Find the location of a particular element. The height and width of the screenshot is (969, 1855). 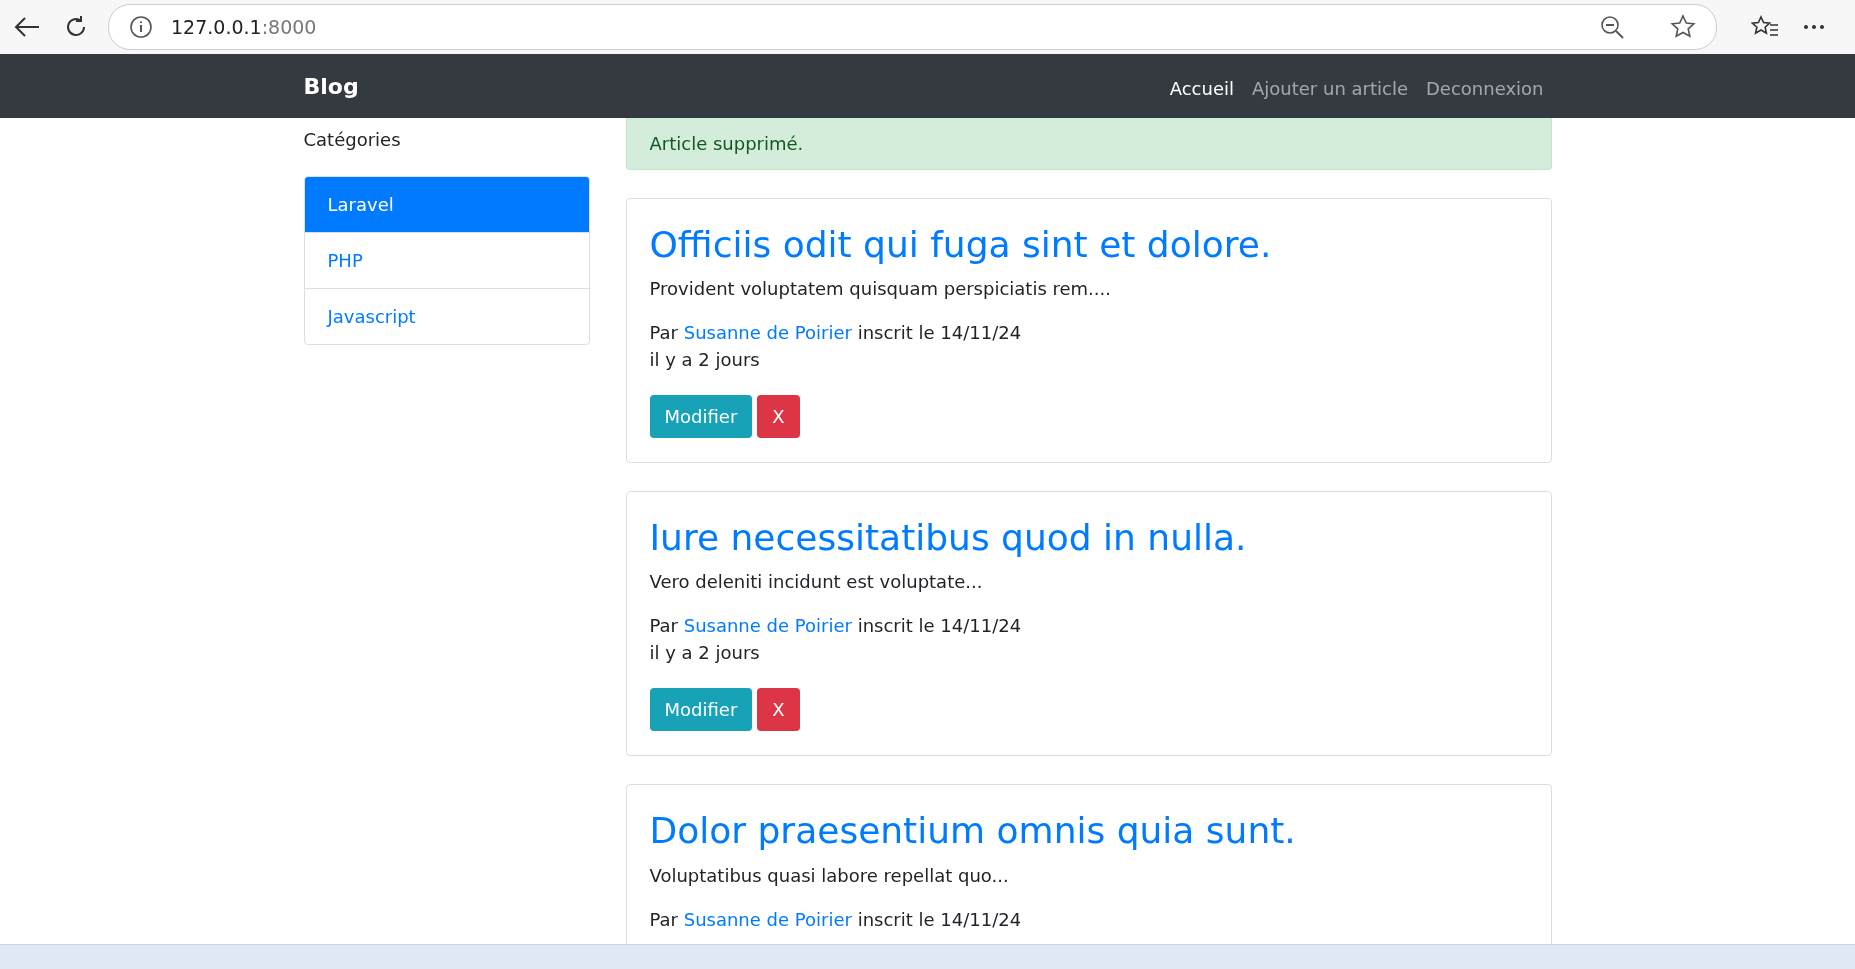

more-icon is located at coordinates (1814, 27).